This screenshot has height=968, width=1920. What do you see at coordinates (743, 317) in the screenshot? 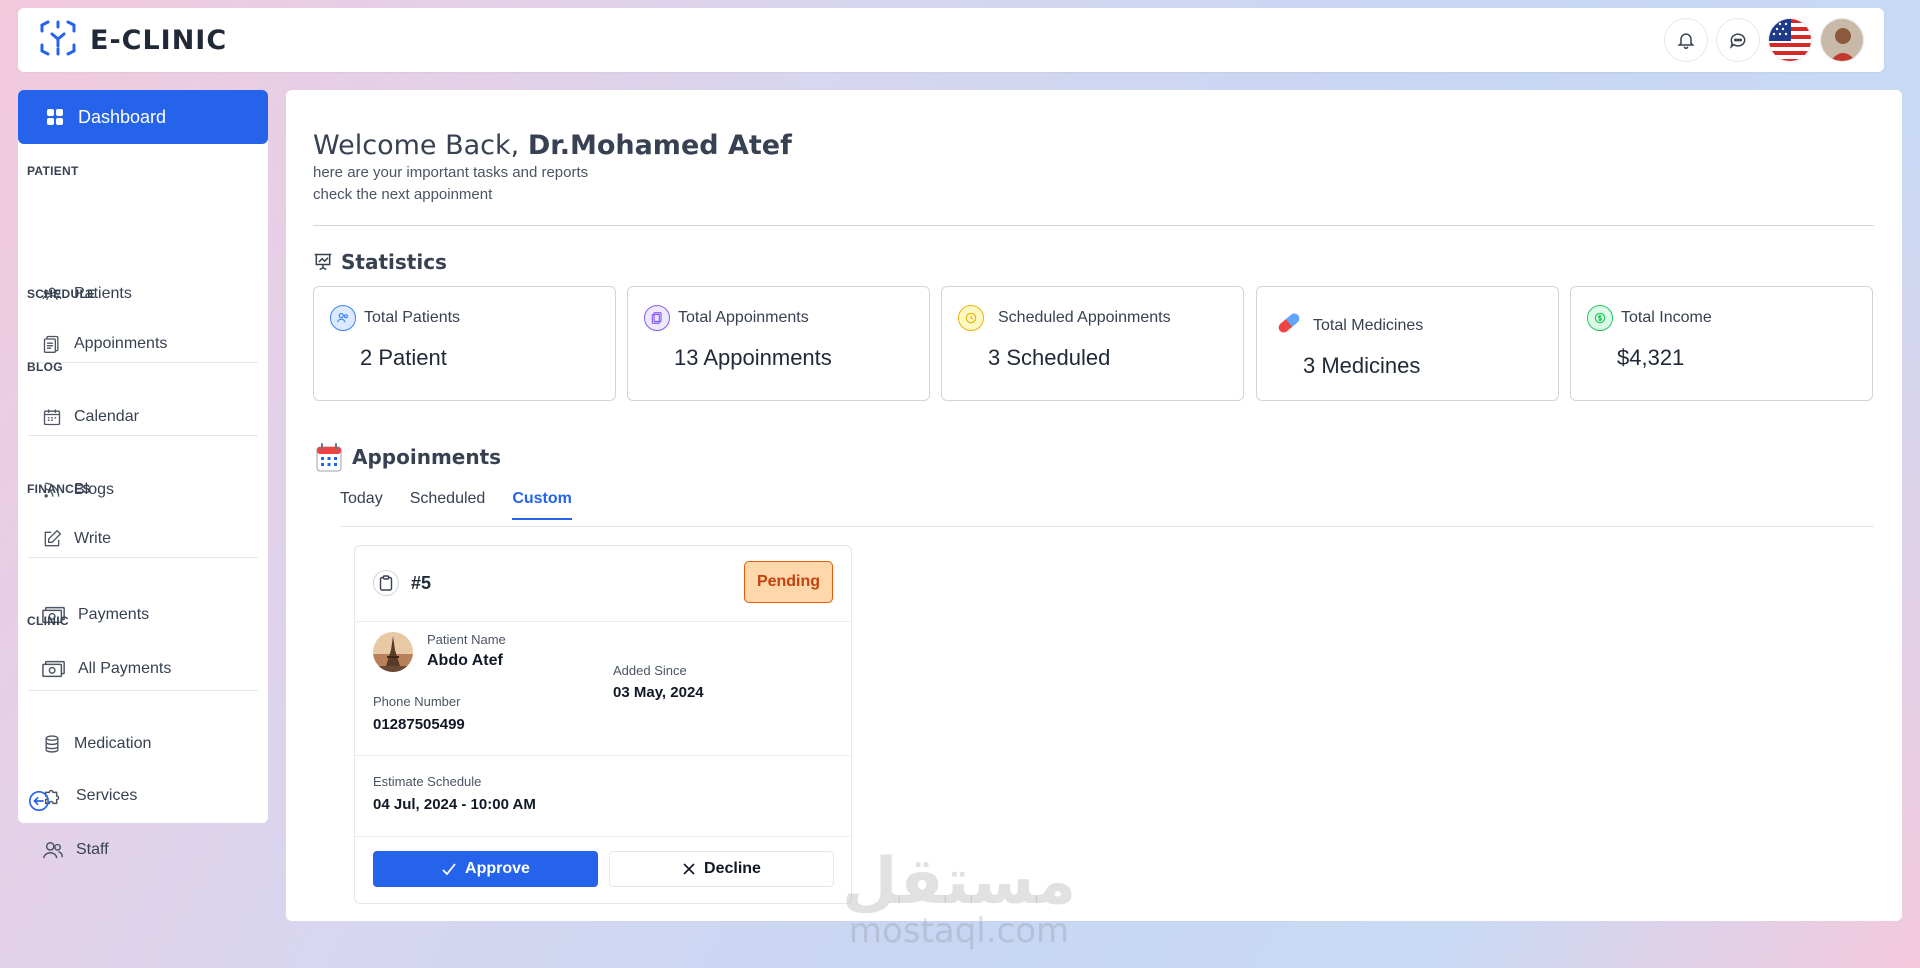
I see `stat-label: Total Appoinments` at bounding box center [743, 317].